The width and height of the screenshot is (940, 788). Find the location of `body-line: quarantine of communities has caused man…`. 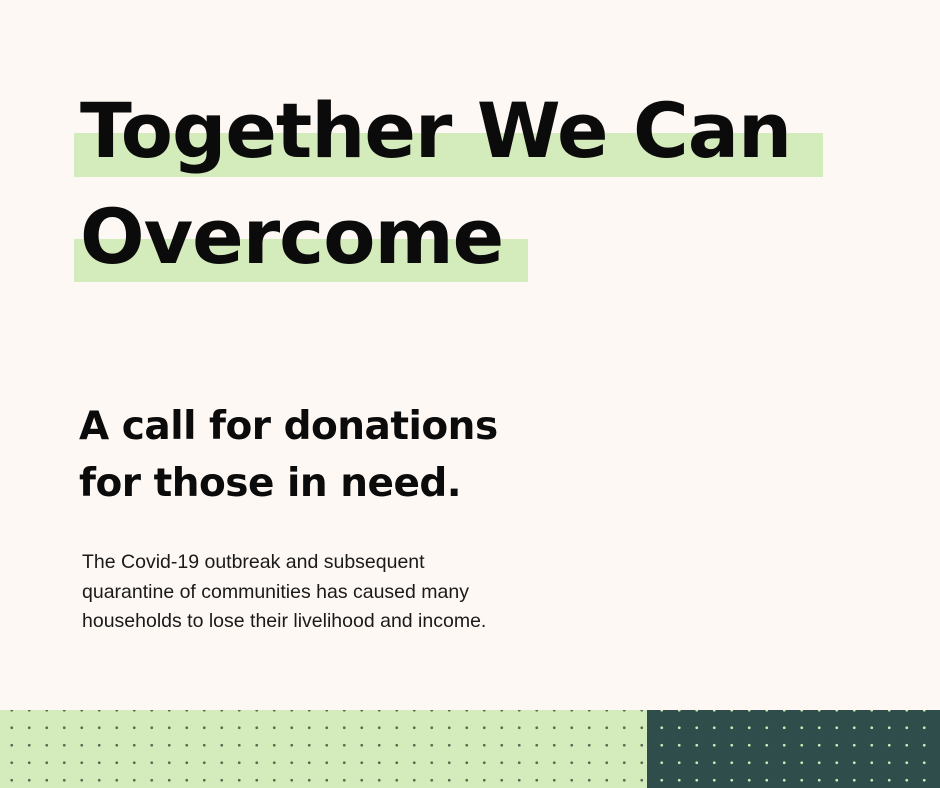

body-line: quarantine of communities has caused man… is located at coordinates (275, 591).